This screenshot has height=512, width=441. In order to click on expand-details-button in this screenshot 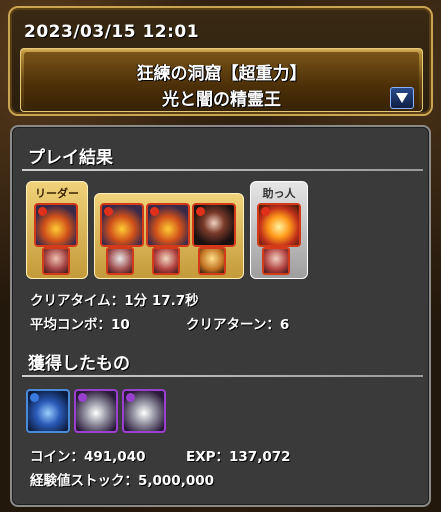, I will do `click(402, 98)`.